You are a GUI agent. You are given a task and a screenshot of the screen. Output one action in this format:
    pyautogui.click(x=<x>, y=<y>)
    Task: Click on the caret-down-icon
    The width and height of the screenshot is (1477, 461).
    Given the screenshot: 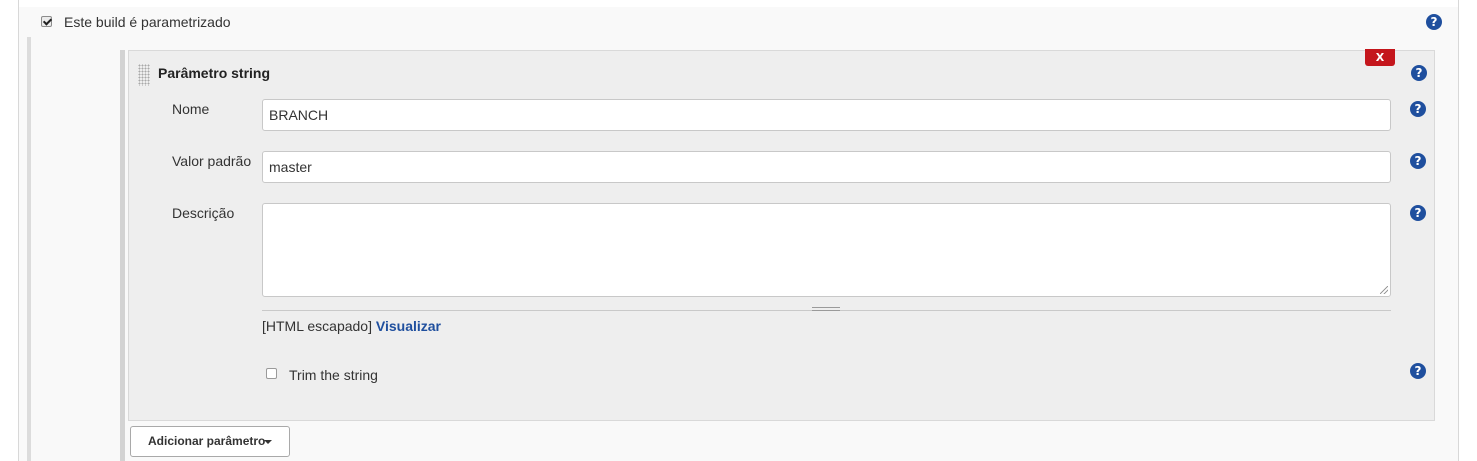 What is the action you would take?
    pyautogui.click(x=268, y=442)
    